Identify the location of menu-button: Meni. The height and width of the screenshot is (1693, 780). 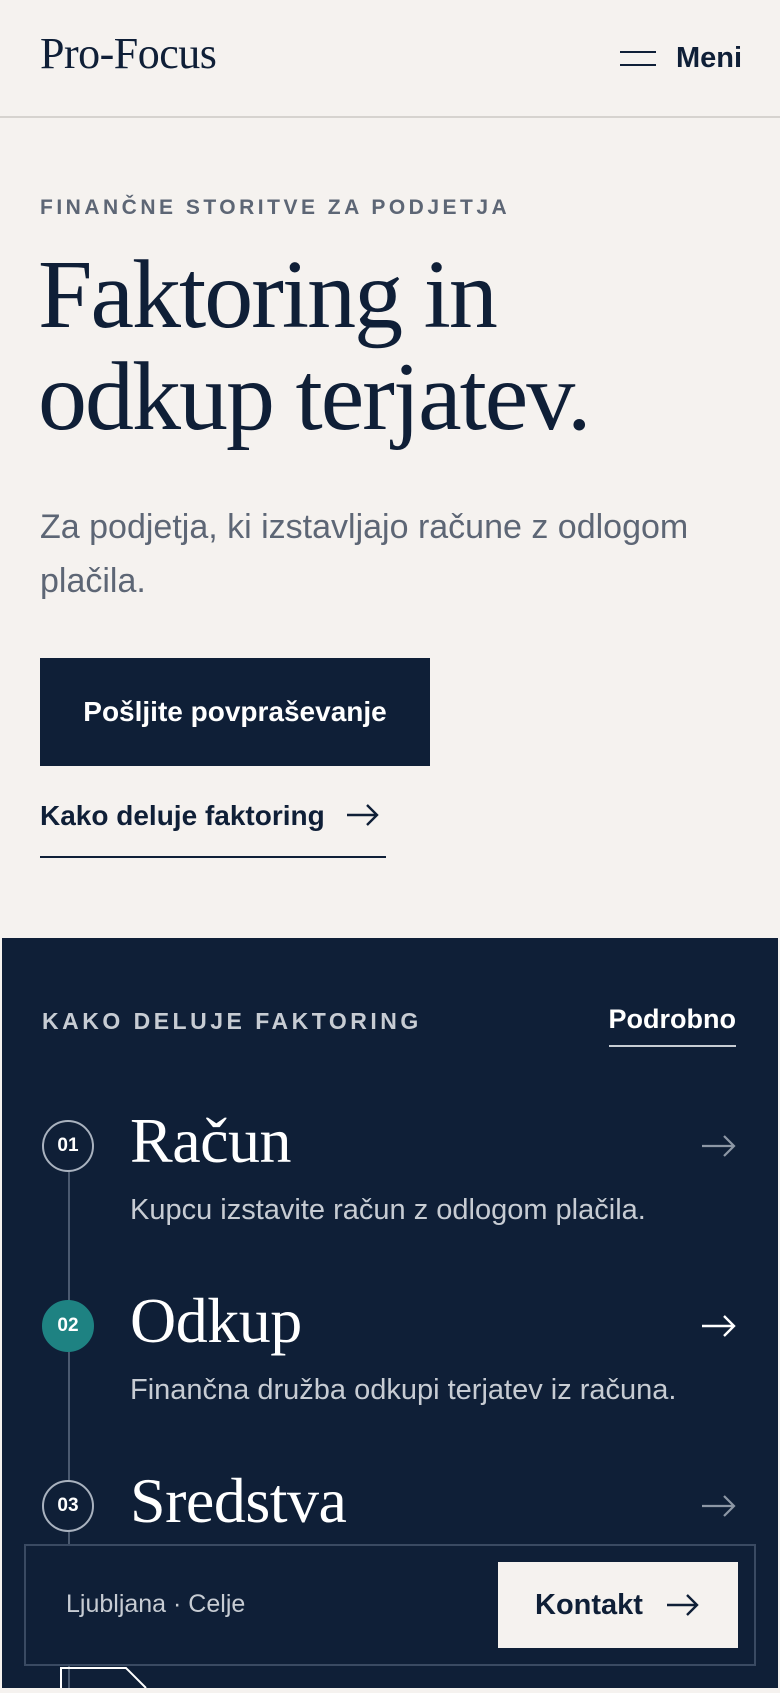
(680, 58).